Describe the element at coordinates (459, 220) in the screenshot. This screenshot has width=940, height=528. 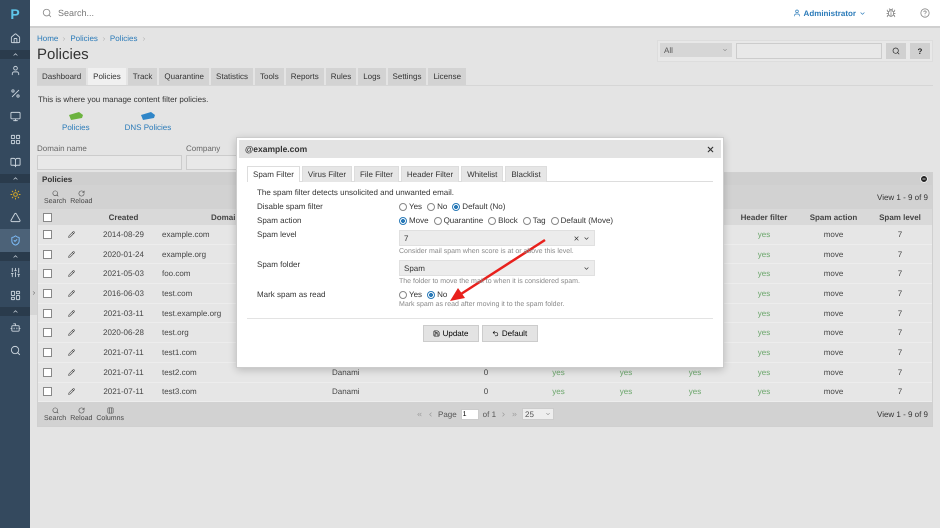
I see `radio-option: Quarantine` at that location.